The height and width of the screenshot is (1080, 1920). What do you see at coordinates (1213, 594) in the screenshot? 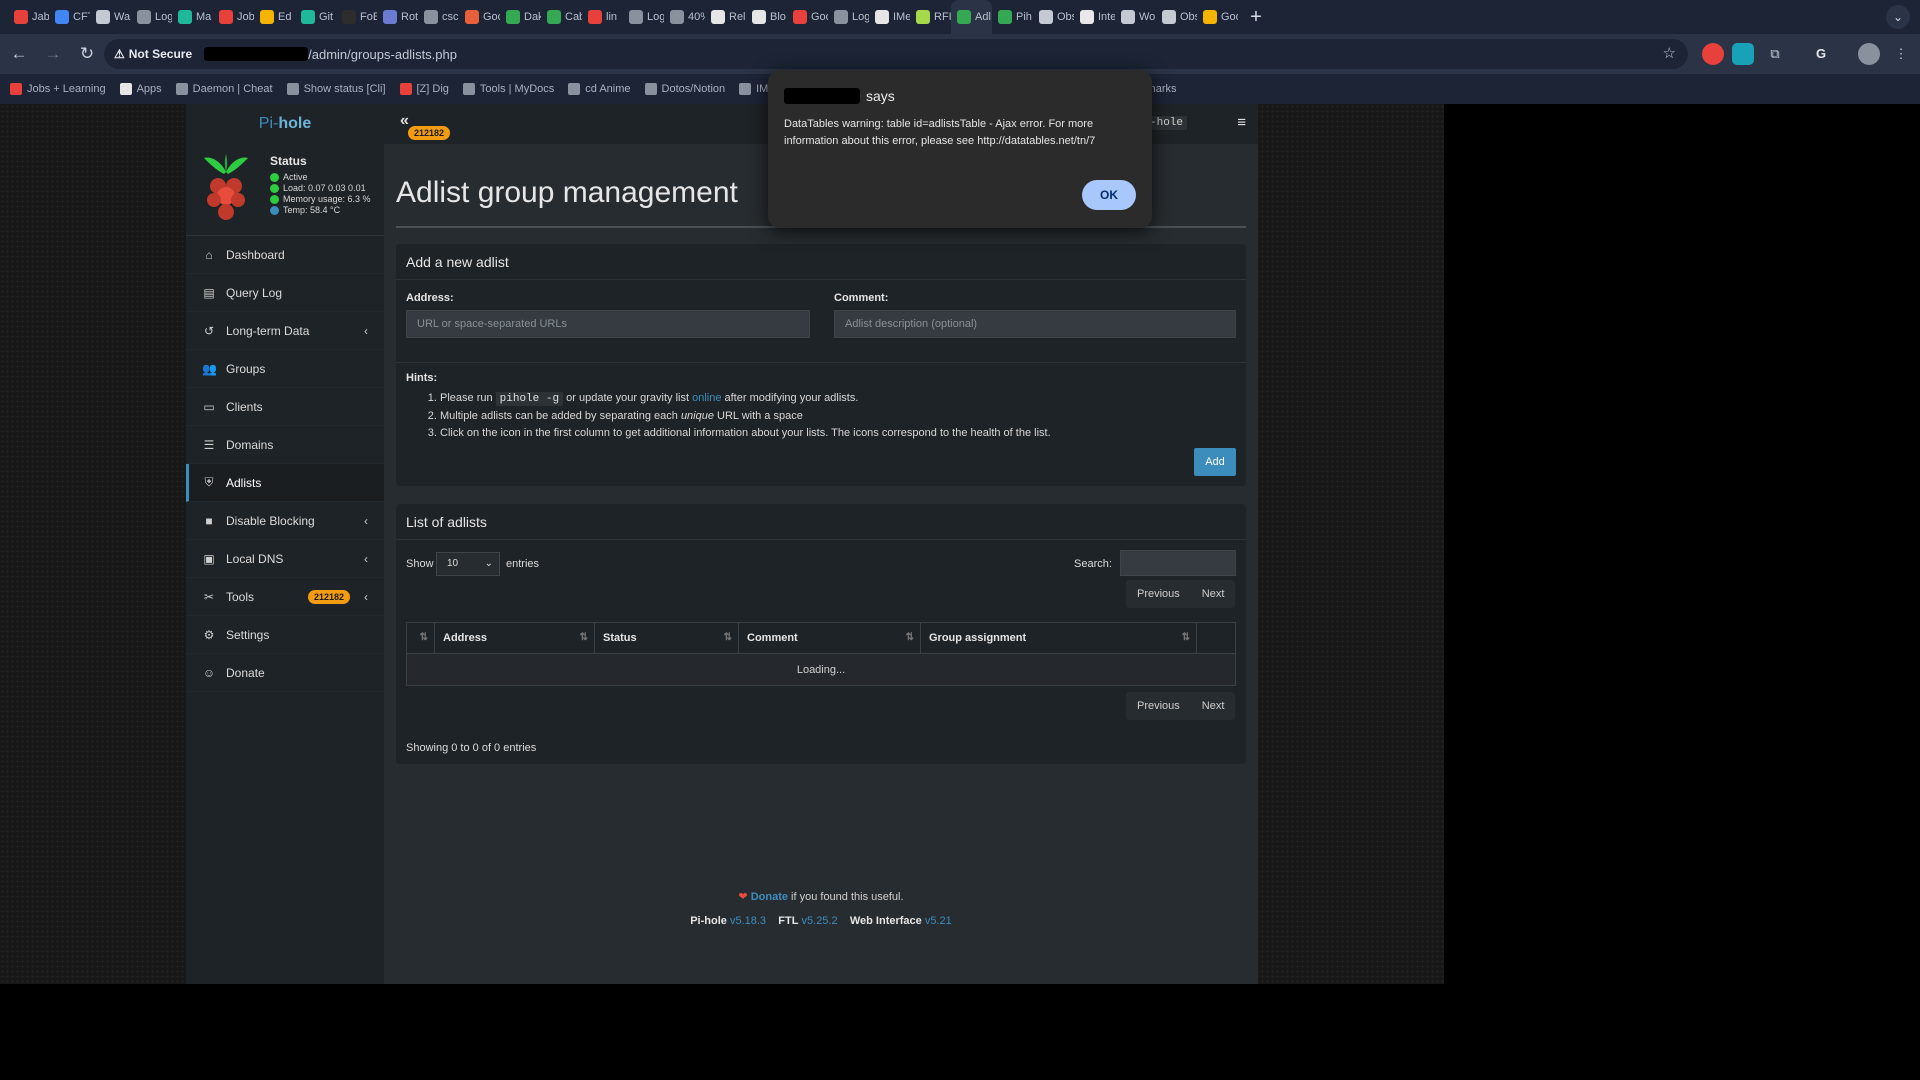
I see `next-button-top: Next` at bounding box center [1213, 594].